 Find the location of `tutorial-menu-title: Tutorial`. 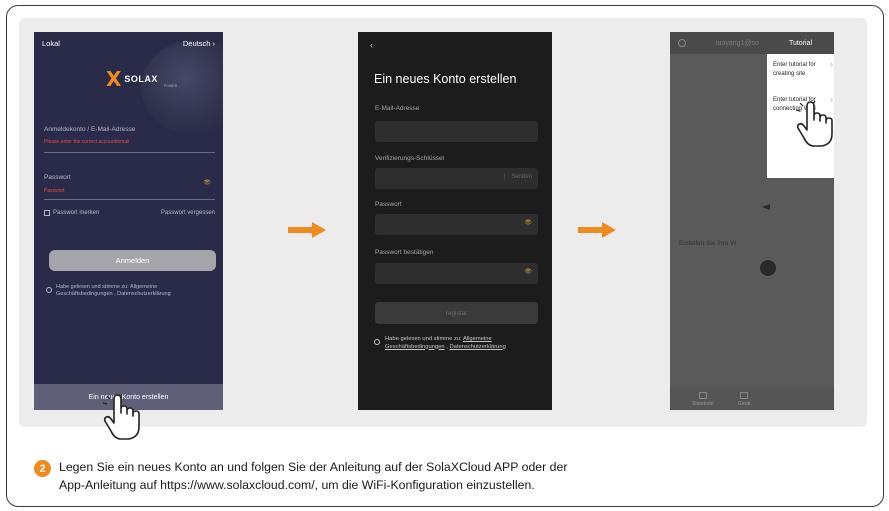

tutorial-menu-title: Tutorial is located at coordinates (800, 43).